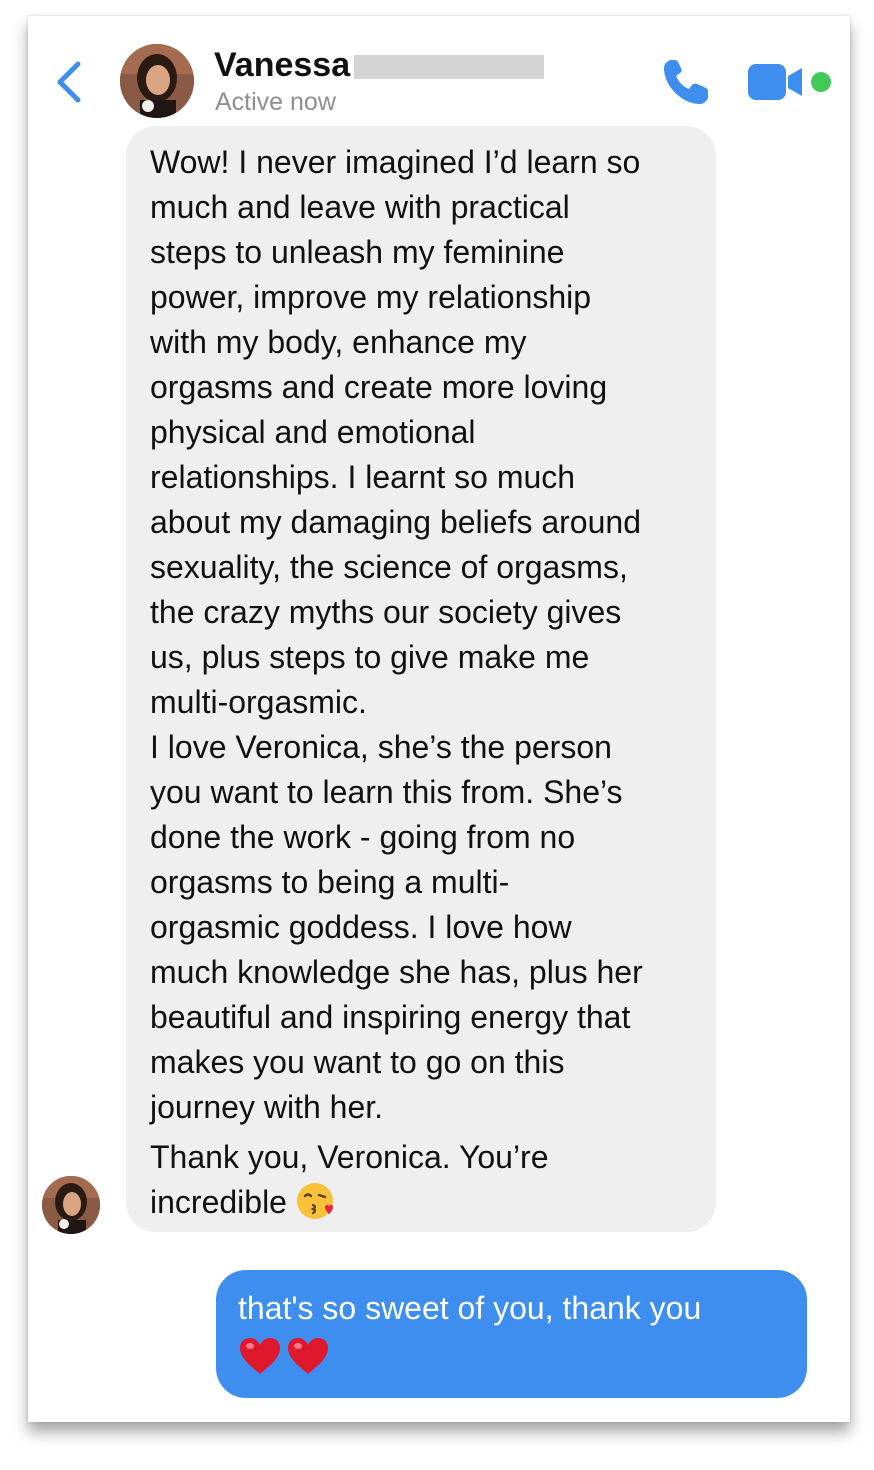 Image resolution: width=874 pixels, height=1470 pixels. Describe the element at coordinates (314, 1201) in the screenshot. I see `kissing-face-with-heart-icon` at that location.